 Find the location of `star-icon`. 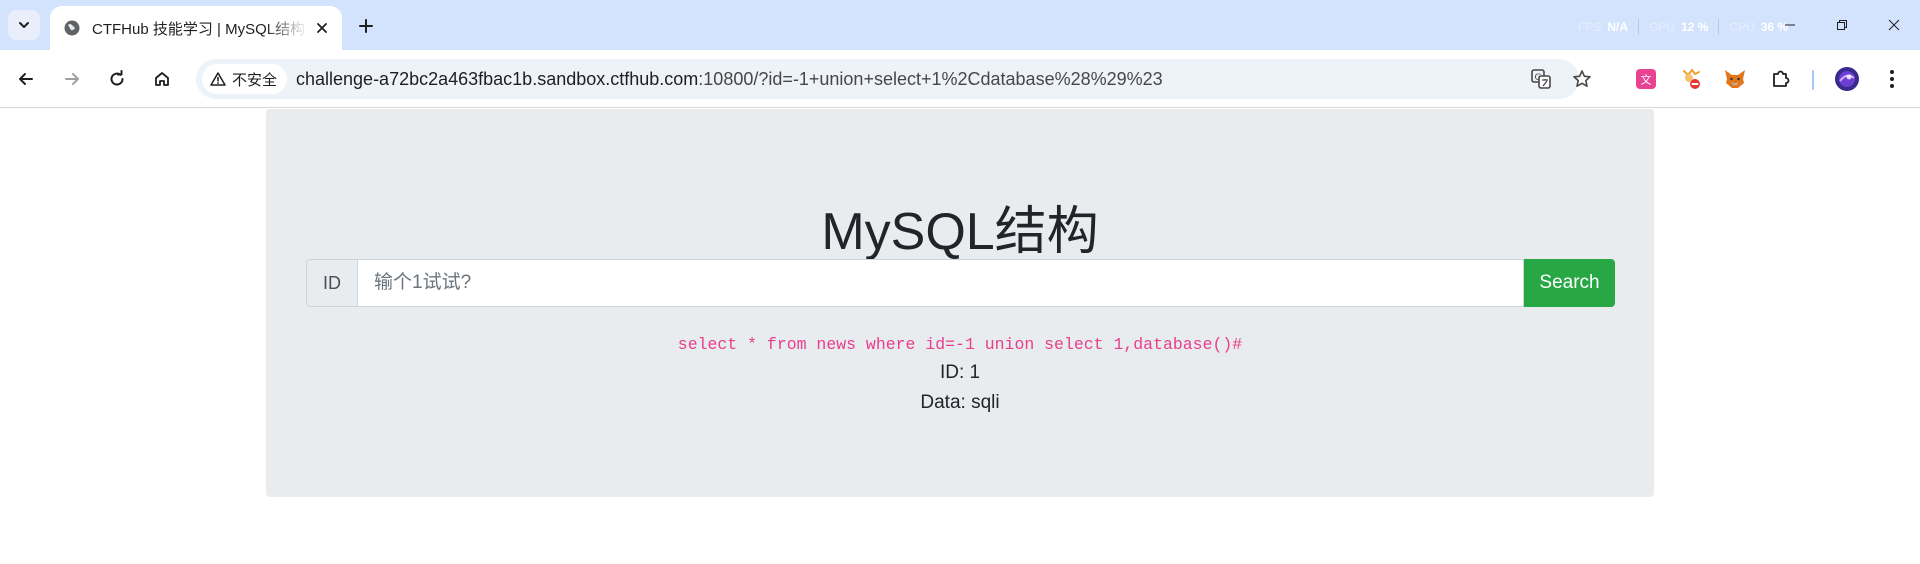

star-icon is located at coordinates (1582, 78).